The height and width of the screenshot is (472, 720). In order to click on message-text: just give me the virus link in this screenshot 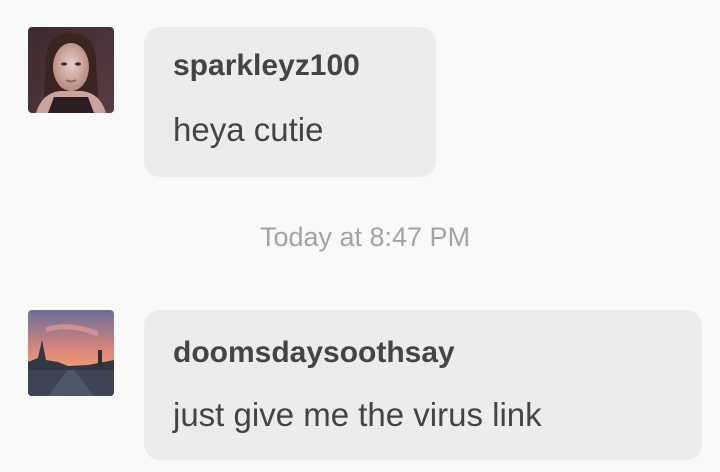, I will do `click(357, 414)`.